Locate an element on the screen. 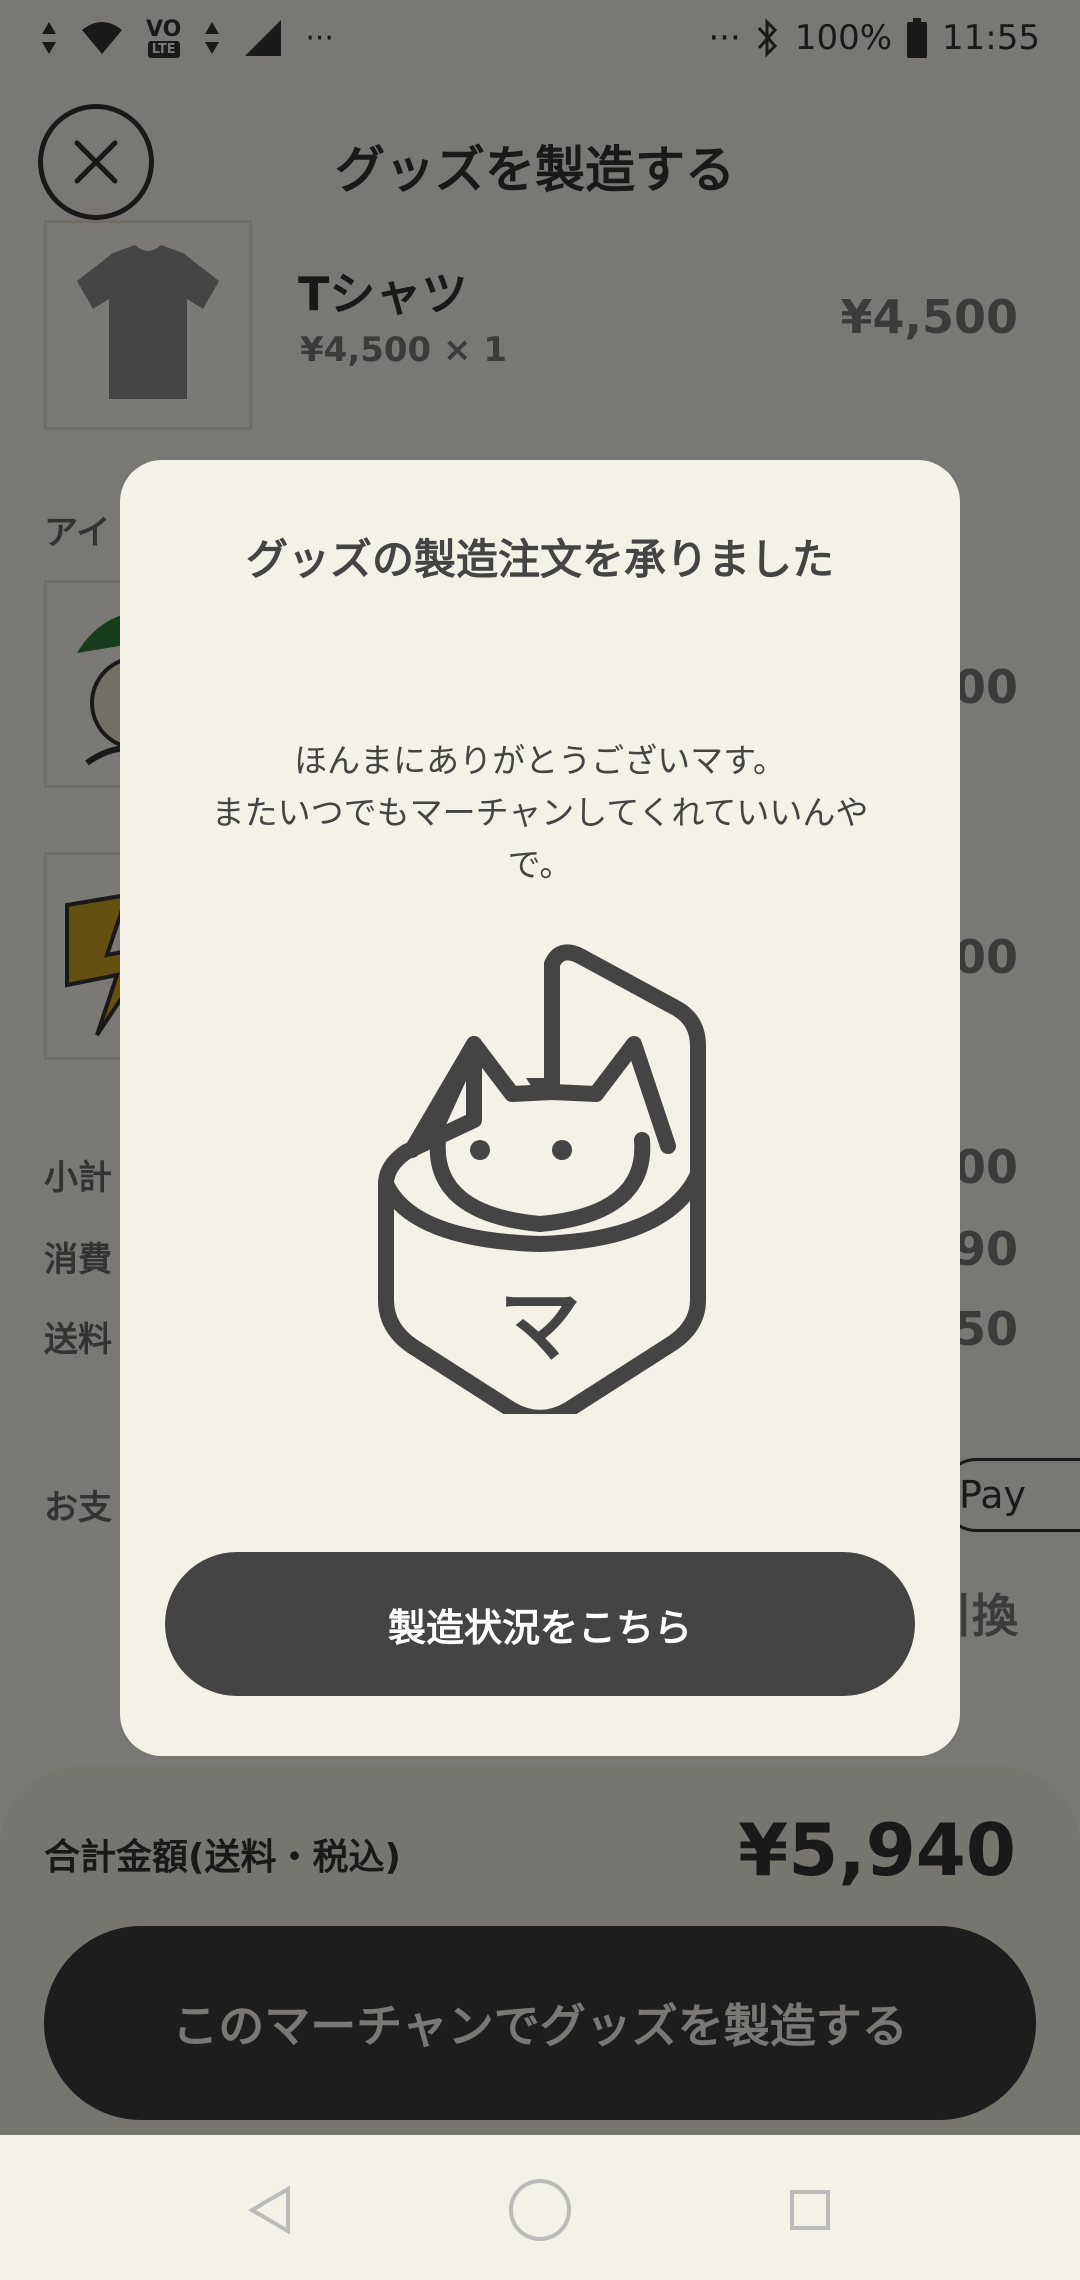 The width and height of the screenshot is (1080, 2280). view-status-button: 製造状況をこちら is located at coordinates (540, 1624).